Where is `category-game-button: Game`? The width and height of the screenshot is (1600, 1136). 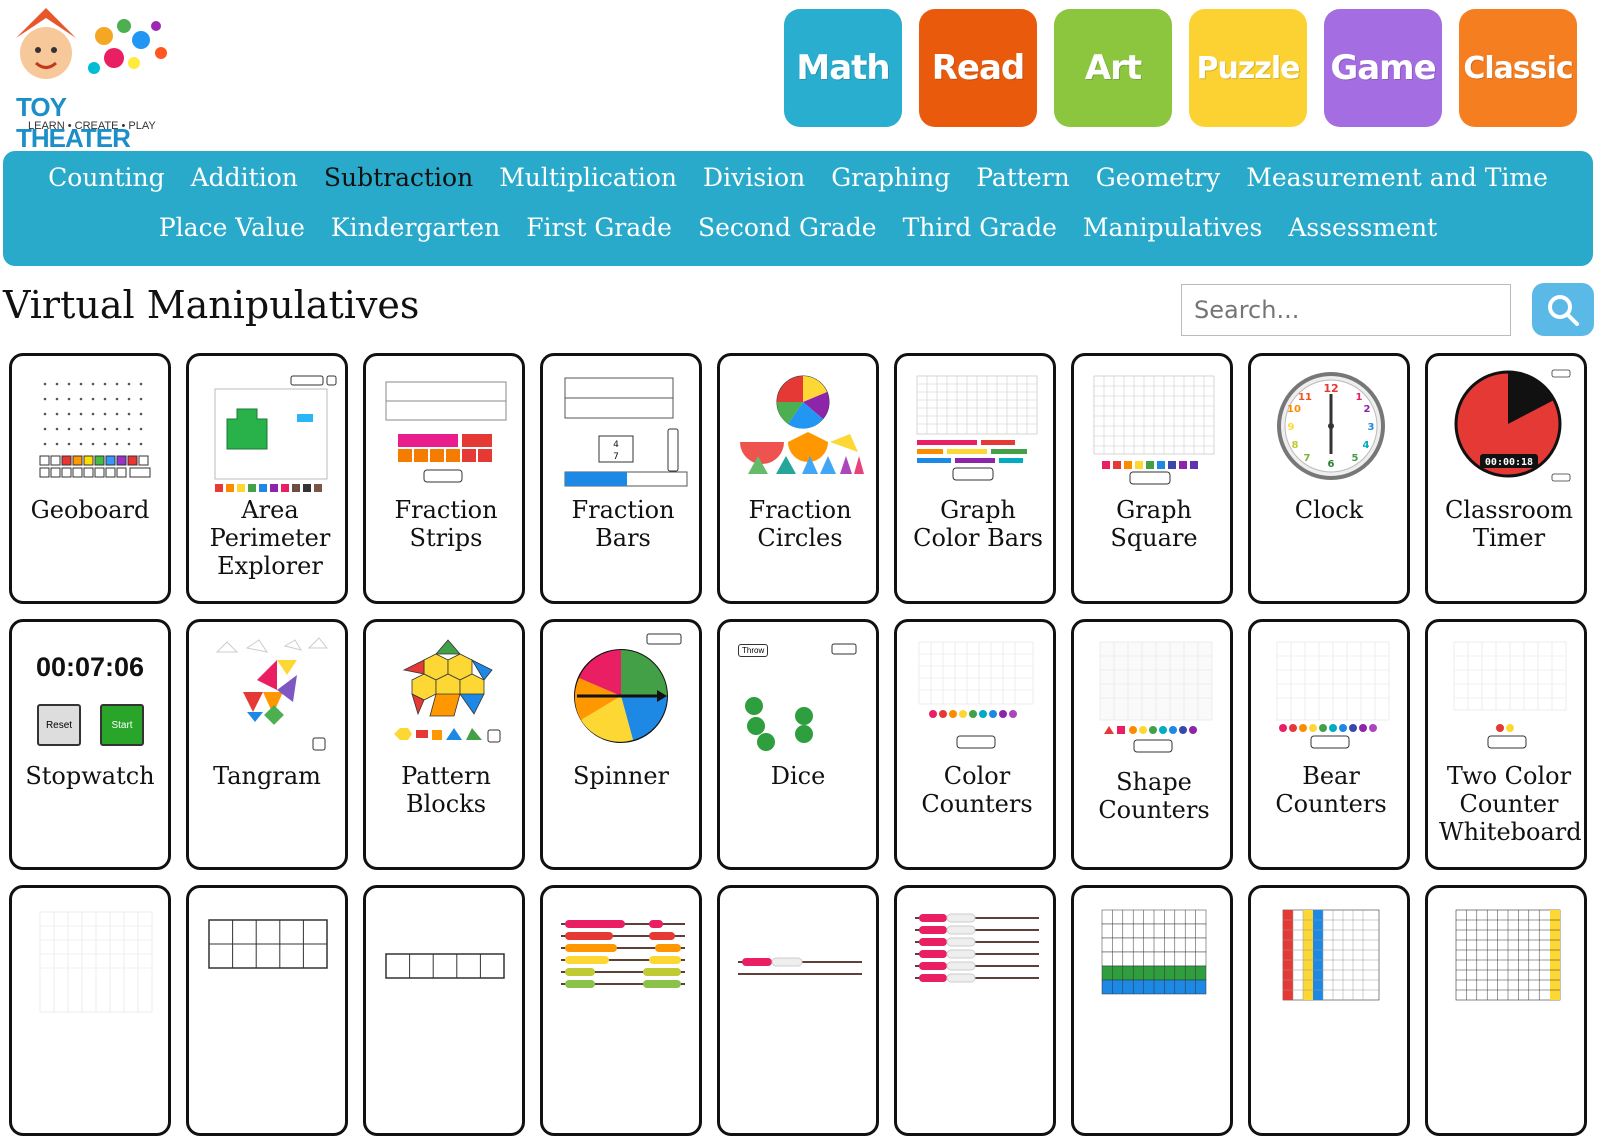
category-game-button: Game is located at coordinates (1383, 68).